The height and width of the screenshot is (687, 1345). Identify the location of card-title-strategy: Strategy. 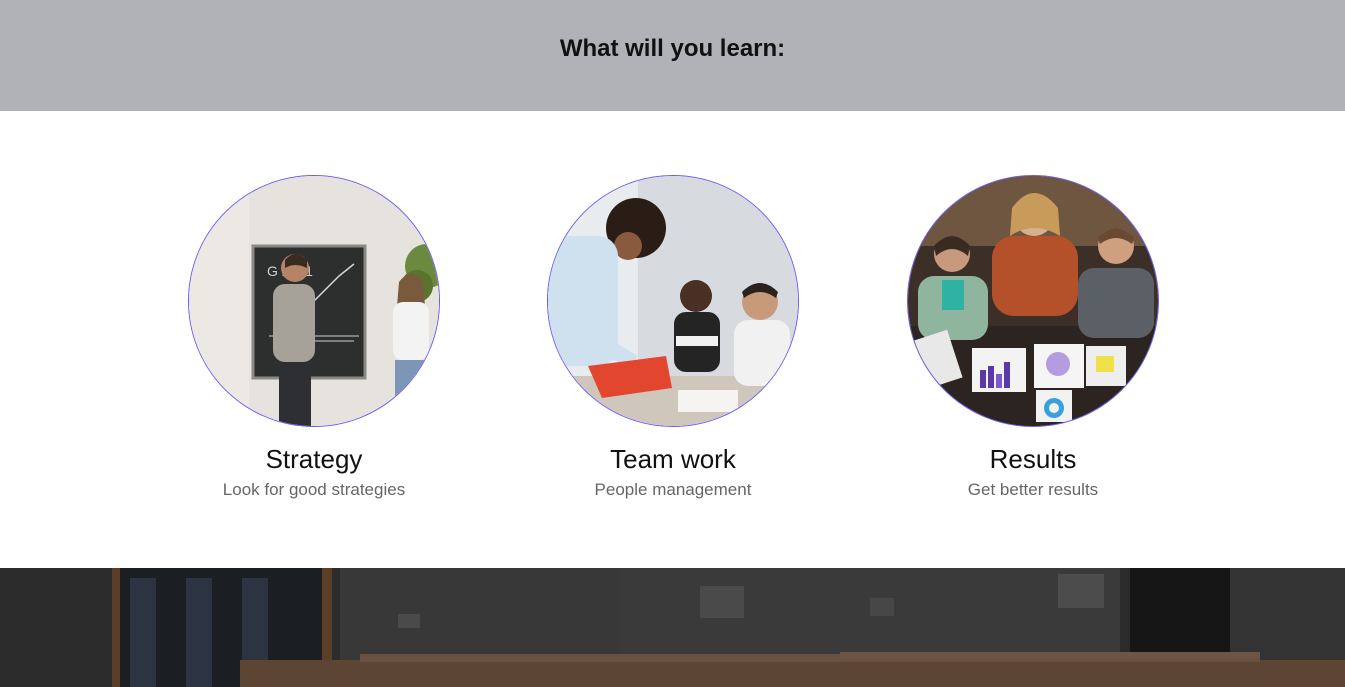
(314, 459).